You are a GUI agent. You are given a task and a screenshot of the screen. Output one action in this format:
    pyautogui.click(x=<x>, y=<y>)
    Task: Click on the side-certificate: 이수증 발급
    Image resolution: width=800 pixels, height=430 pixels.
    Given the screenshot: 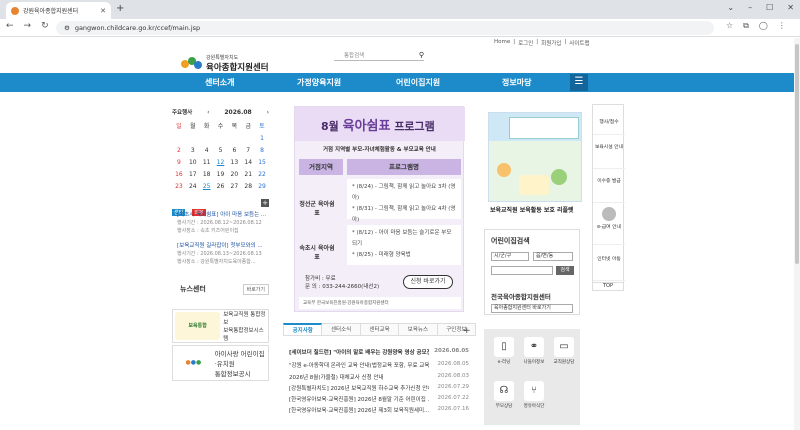 What is the action you would take?
    pyautogui.click(x=609, y=188)
    